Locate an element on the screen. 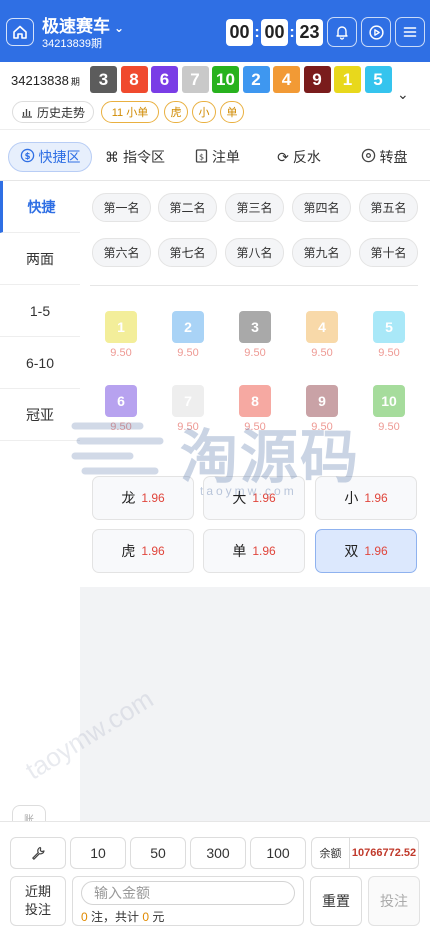 The height and width of the screenshot is (932, 430). game-title: 极速赛车 is located at coordinates (76, 26).